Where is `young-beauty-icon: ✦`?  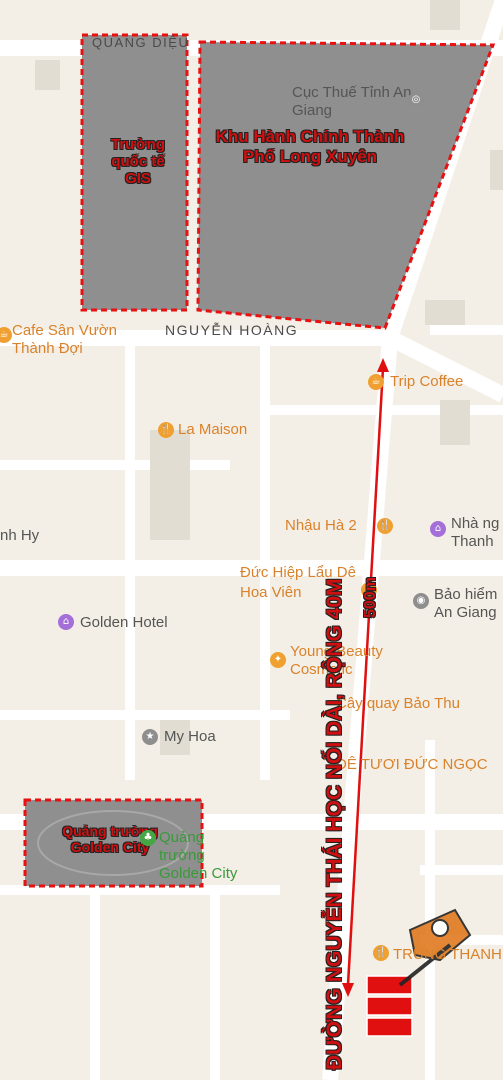 young-beauty-icon: ✦ is located at coordinates (278, 660).